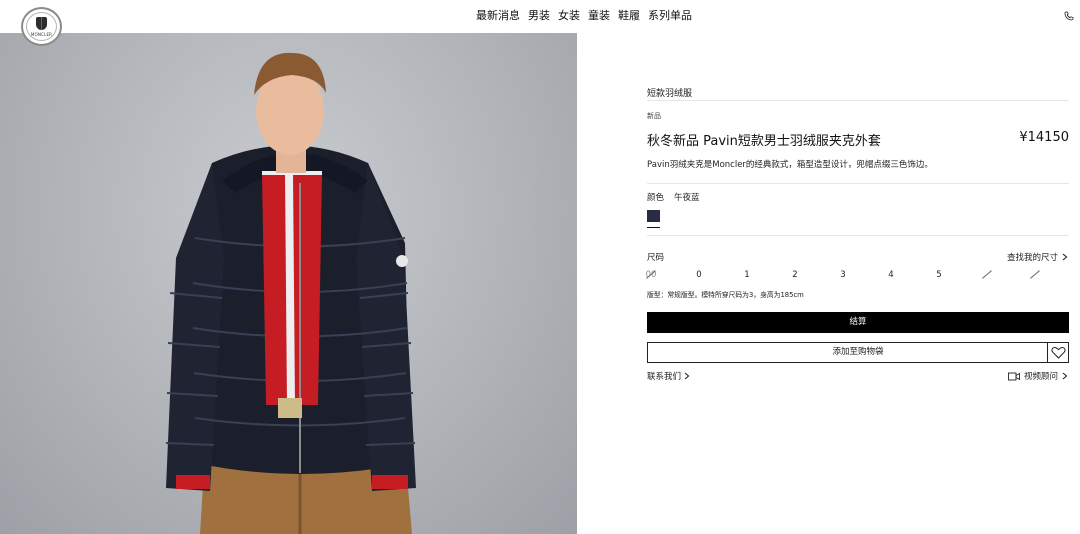 Image resolution: width=1080 pixels, height=534 pixels. What do you see at coordinates (41, 34) in the screenshot?
I see `logo-wordmark: MONCLER` at bounding box center [41, 34].